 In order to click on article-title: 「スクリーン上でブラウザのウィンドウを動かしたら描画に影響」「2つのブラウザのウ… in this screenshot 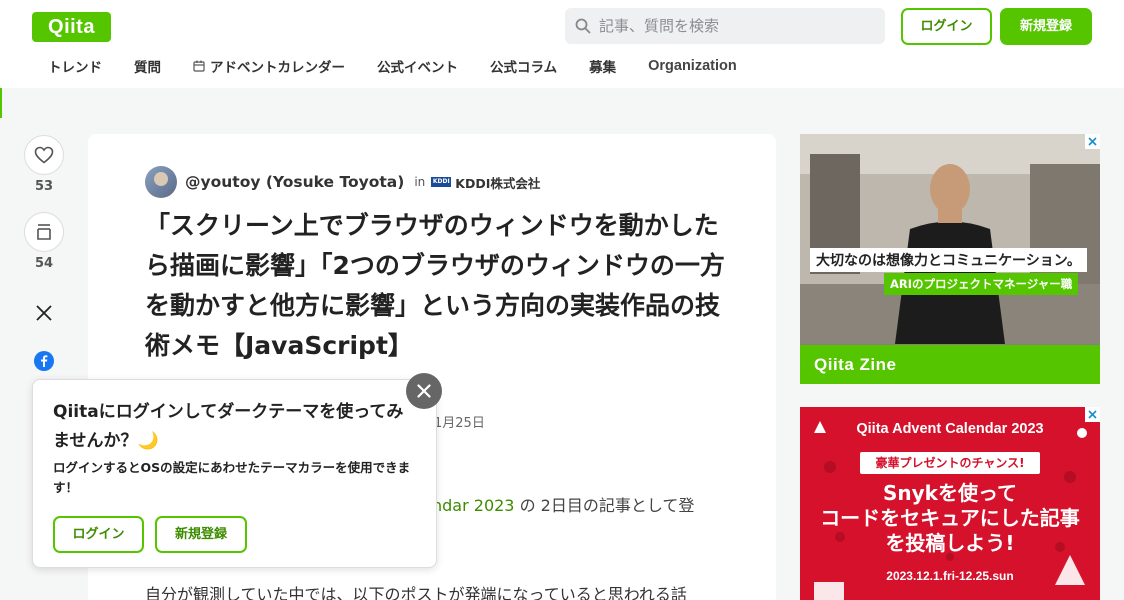, I will do `click(435, 285)`.